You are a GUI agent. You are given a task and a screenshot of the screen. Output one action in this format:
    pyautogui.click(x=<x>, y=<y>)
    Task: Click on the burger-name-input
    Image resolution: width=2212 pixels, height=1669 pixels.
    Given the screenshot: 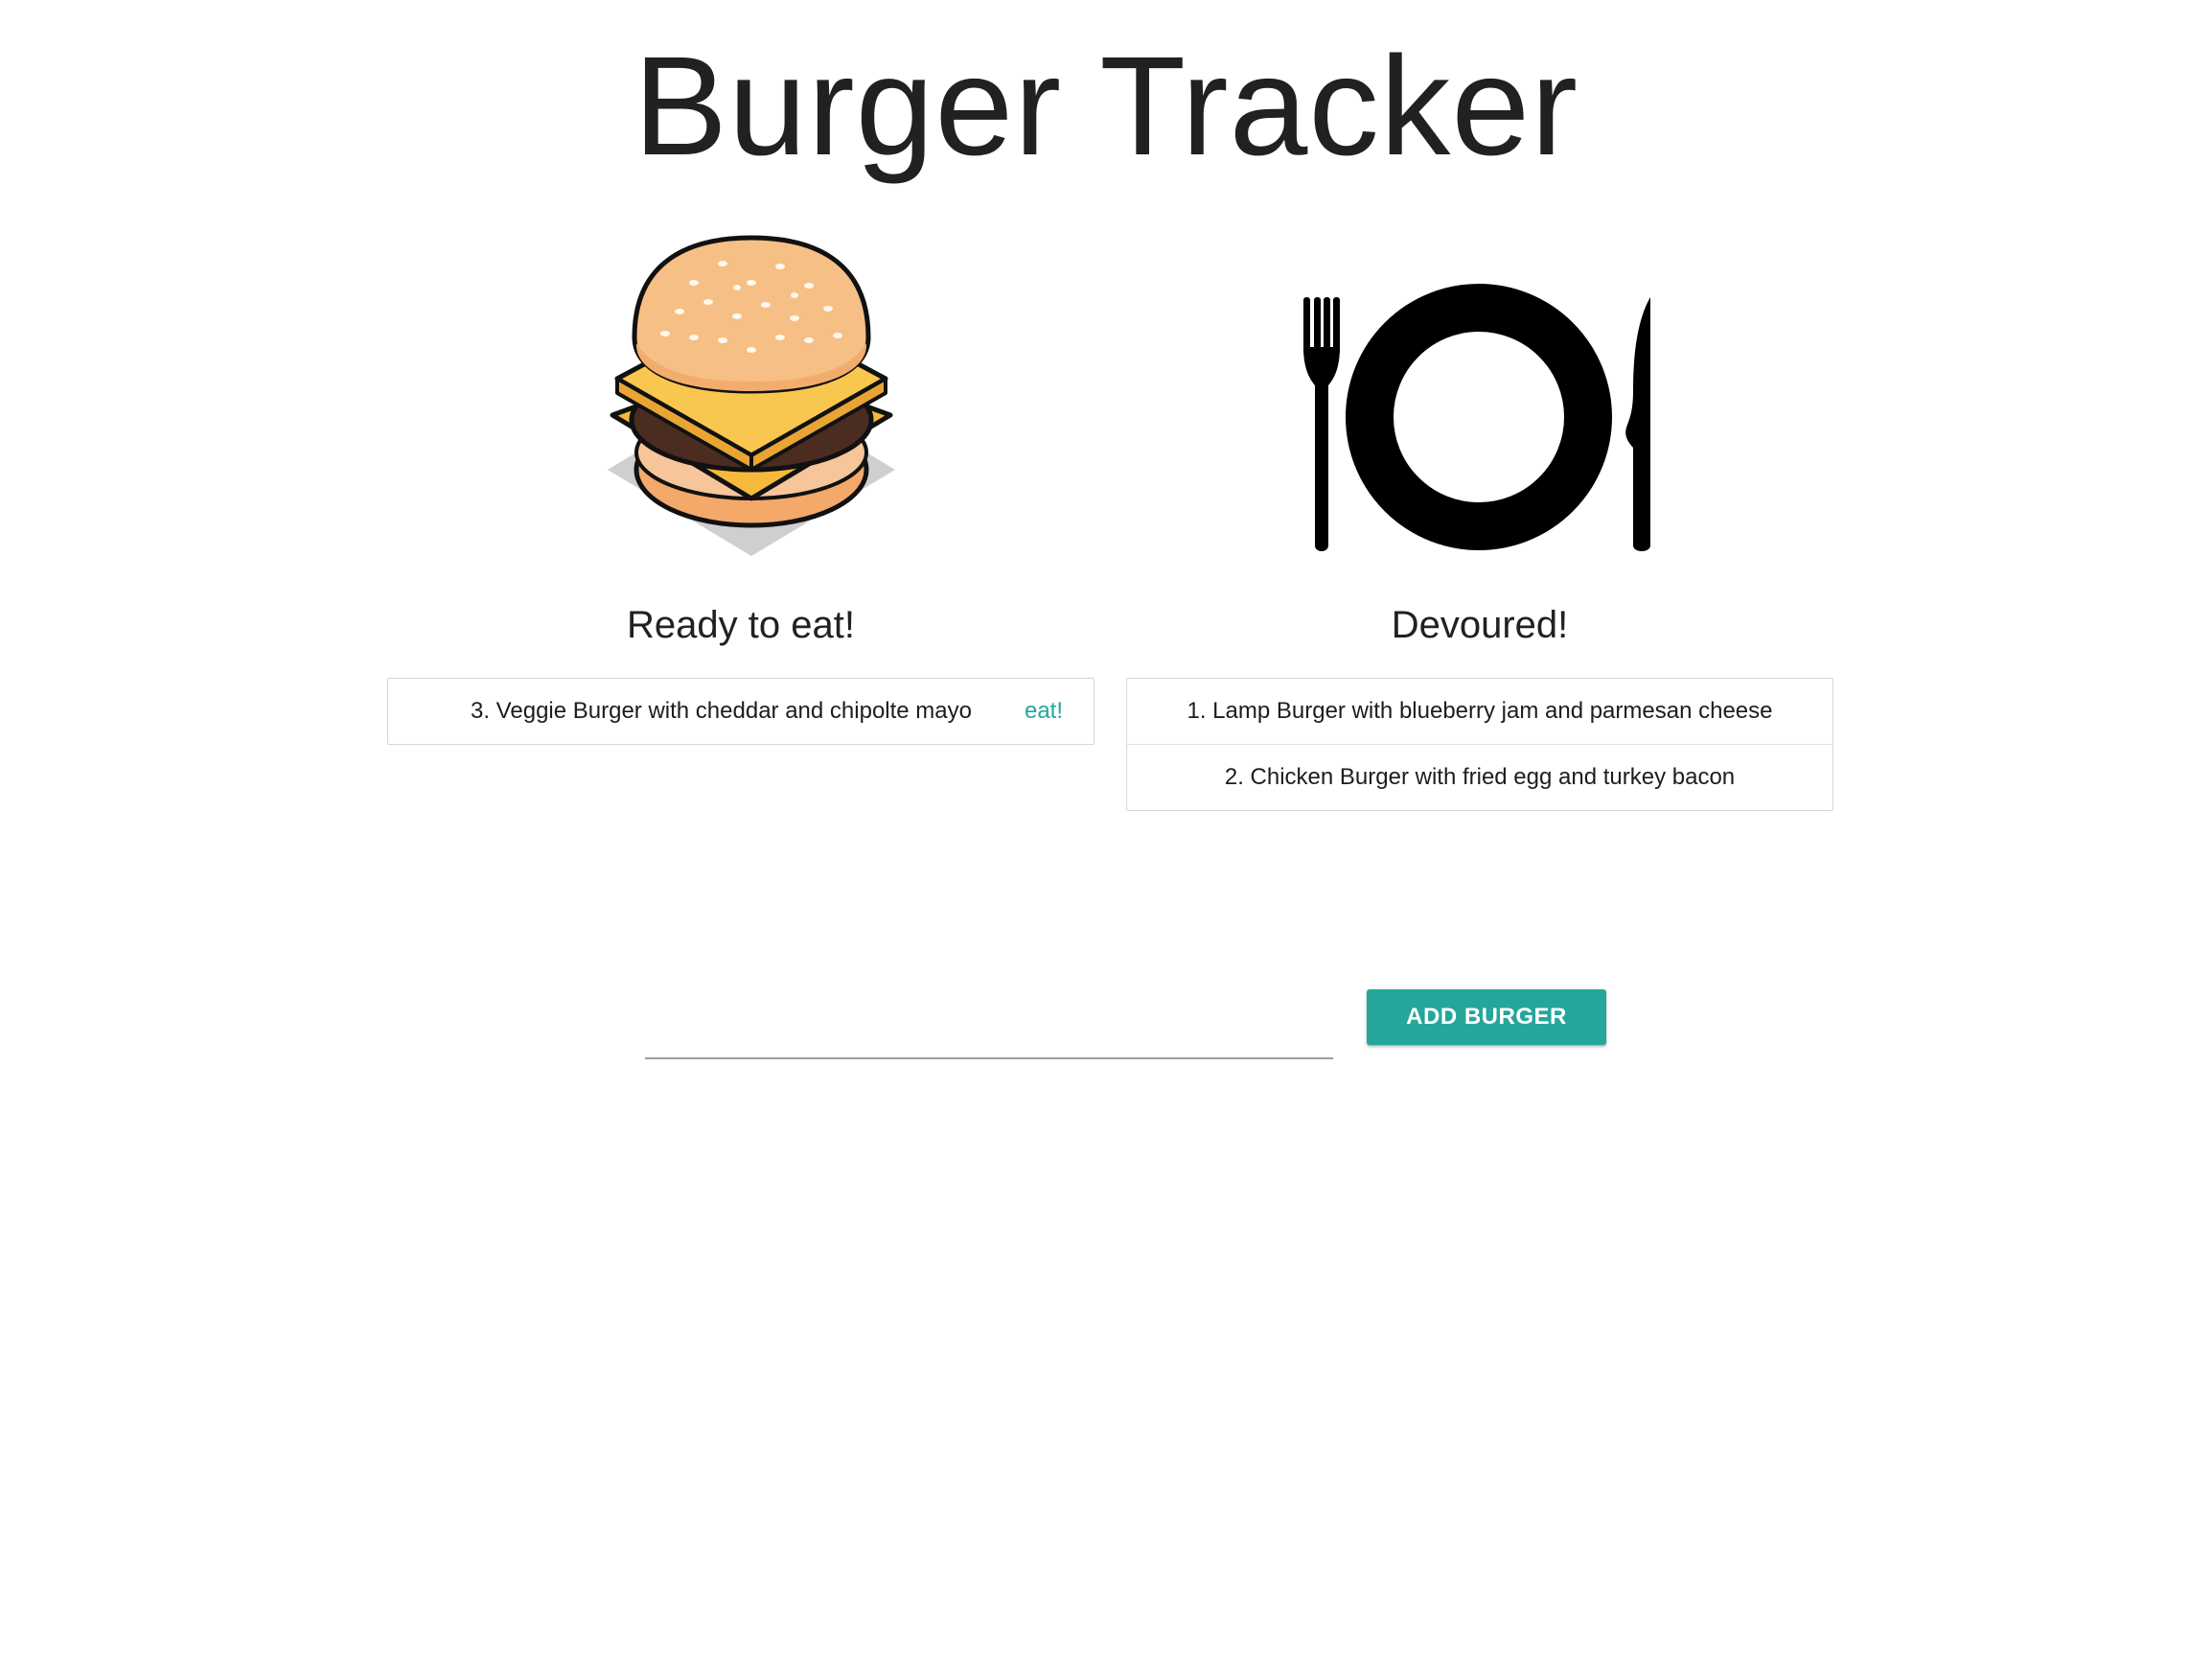 What is the action you would take?
    pyautogui.click(x=989, y=1023)
    